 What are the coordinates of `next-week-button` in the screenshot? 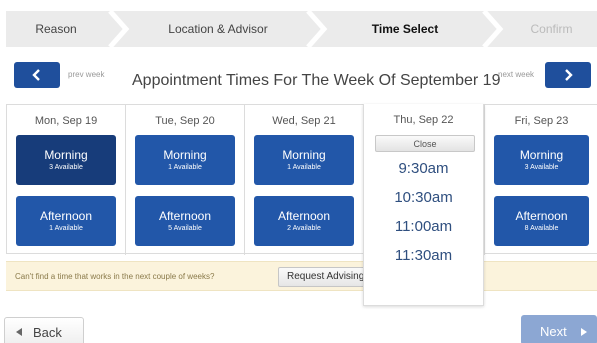 It's located at (568, 75).